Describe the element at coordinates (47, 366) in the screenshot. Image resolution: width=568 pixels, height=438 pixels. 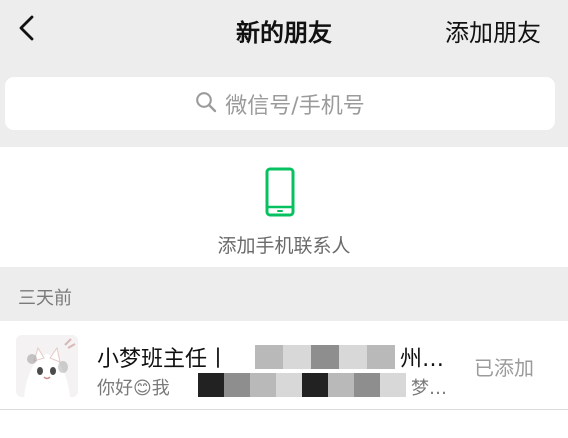
I see `avatar` at that location.